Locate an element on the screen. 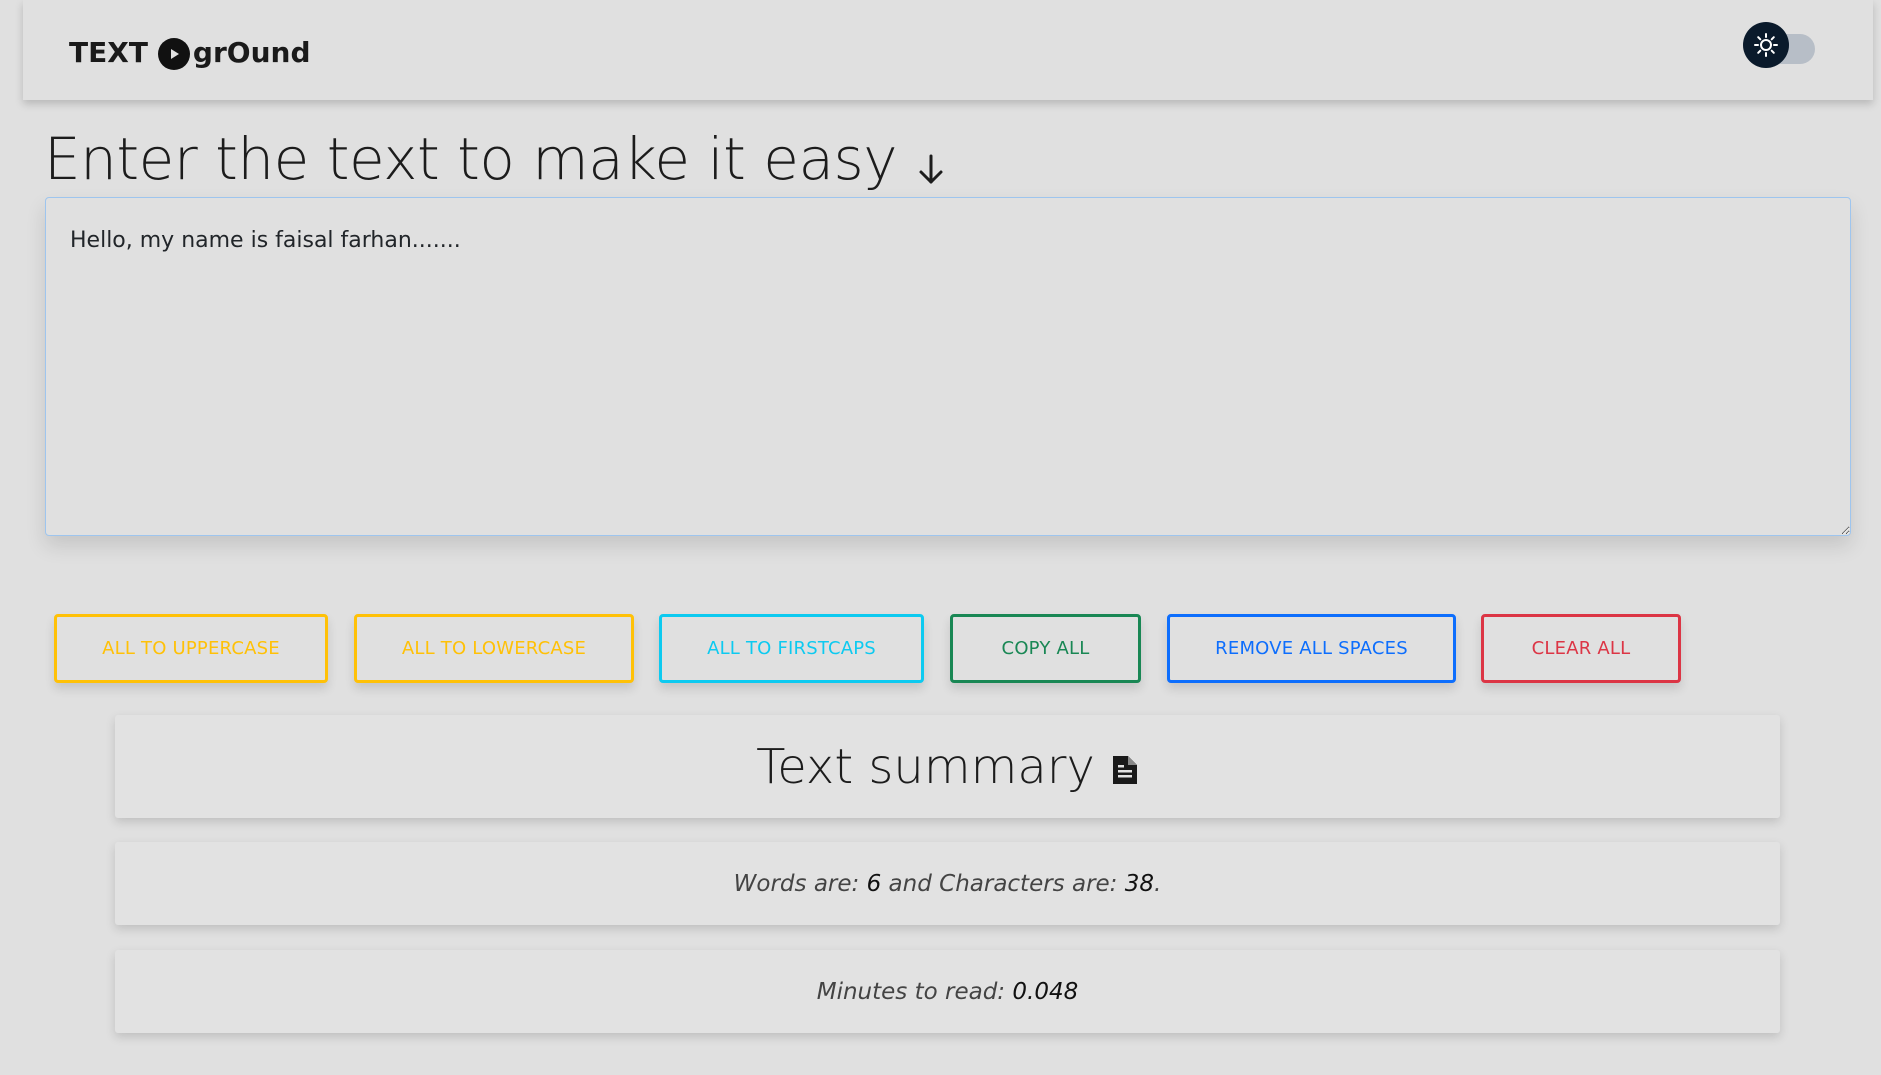 Image resolution: width=1881 pixels, height=1075 pixels. document-icon is located at coordinates (1125, 770).